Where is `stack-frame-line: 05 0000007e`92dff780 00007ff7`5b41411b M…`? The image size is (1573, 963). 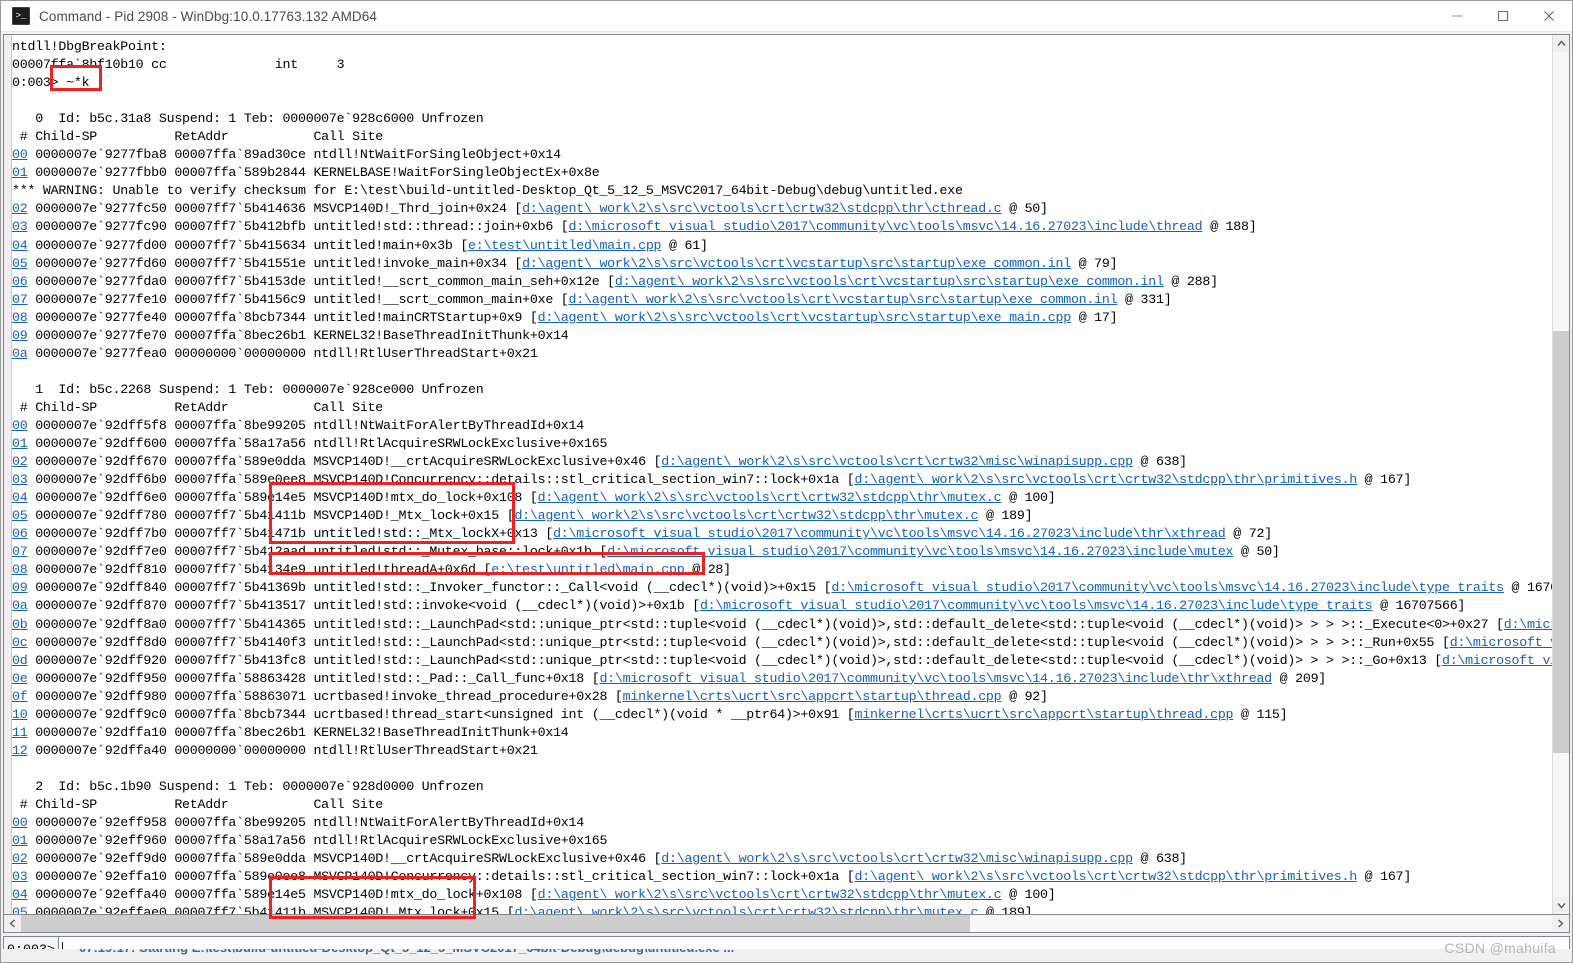
stack-frame-line: 05 0000007e`92dff780 00007ff7`5b41411b M… is located at coordinates (522, 516).